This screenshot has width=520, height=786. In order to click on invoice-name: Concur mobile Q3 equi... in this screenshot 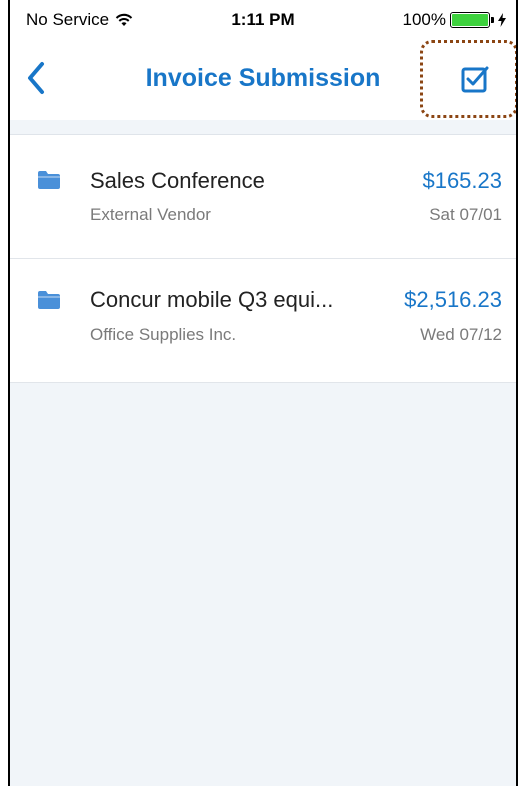, I will do `click(212, 299)`.